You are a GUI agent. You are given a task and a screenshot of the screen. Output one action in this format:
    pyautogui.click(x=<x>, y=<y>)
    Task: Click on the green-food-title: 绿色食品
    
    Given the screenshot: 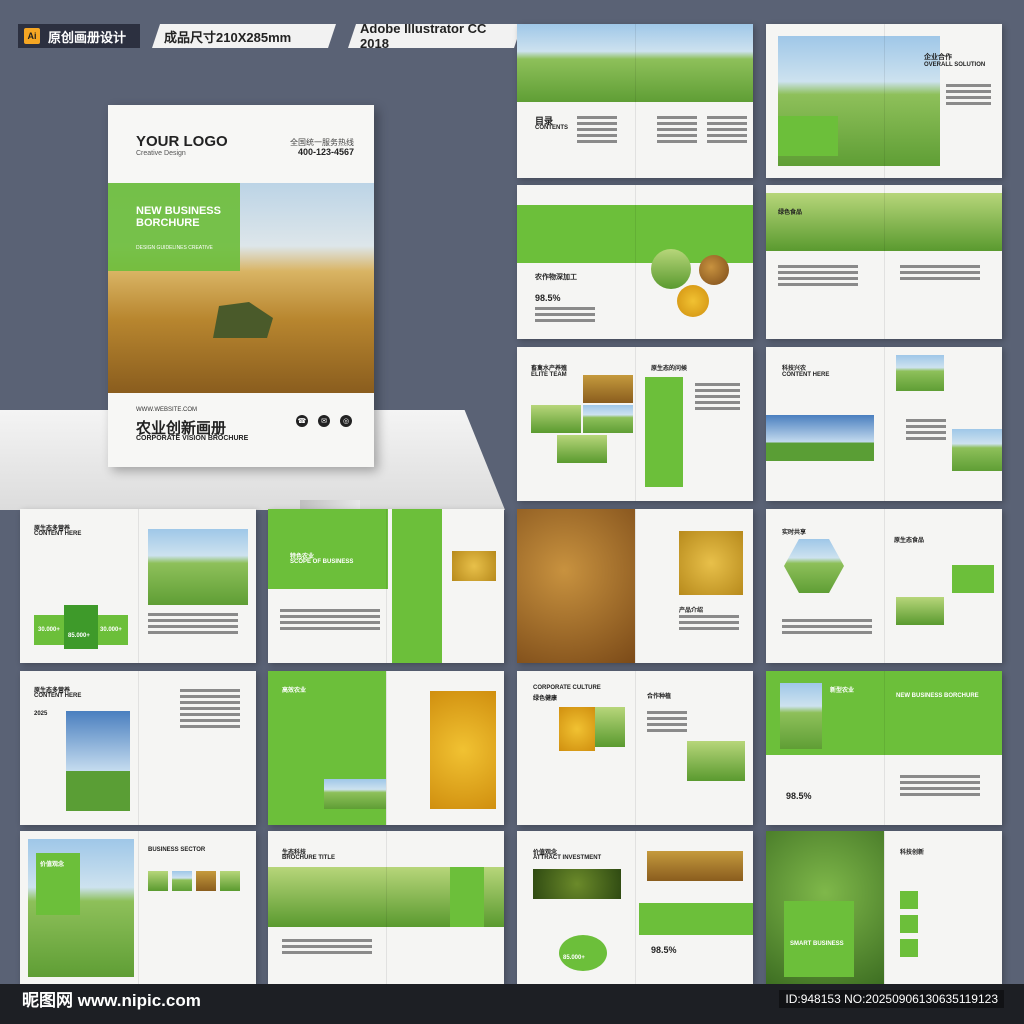 What is the action you would take?
    pyautogui.click(x=790, y=213)
    